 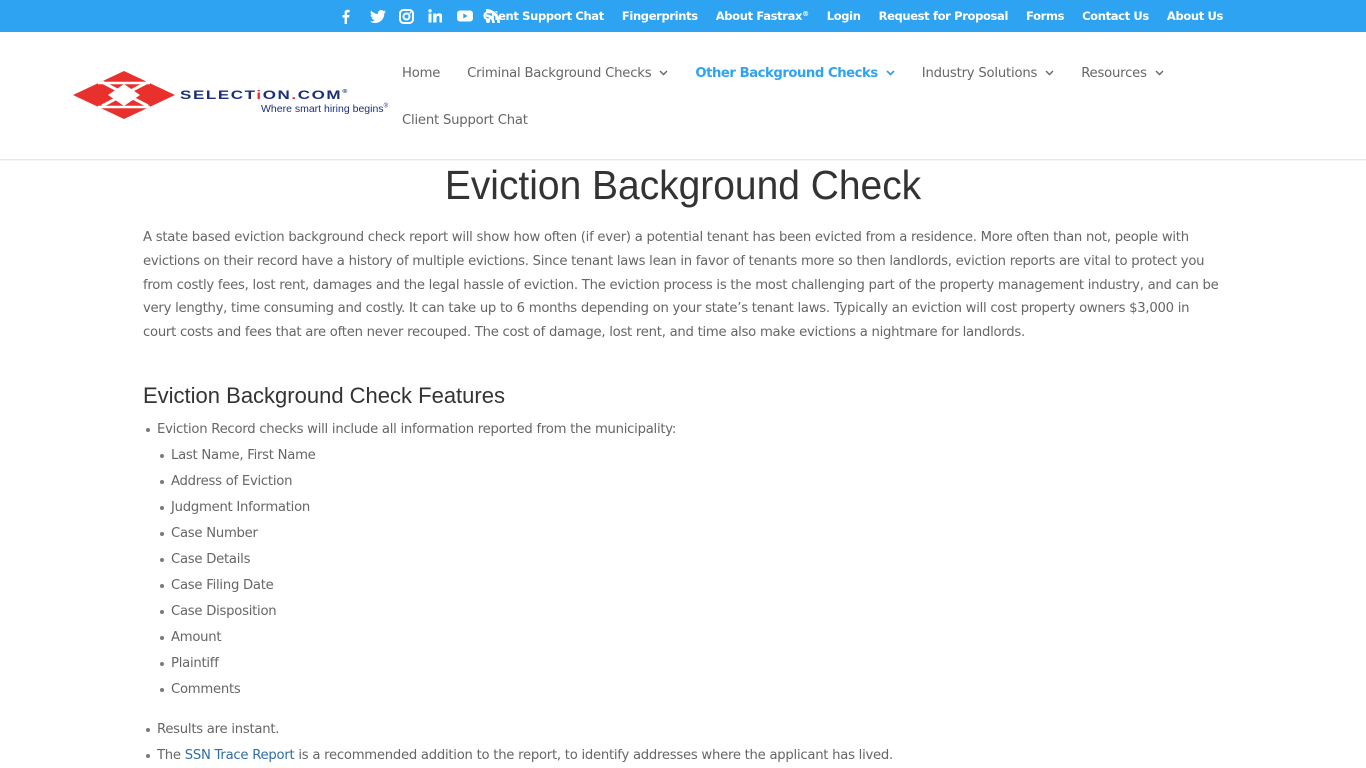 What do you see at coordinates (691, 690) in the screenshot?
I see `list-item: Comments` at bounding box center [691, 690].